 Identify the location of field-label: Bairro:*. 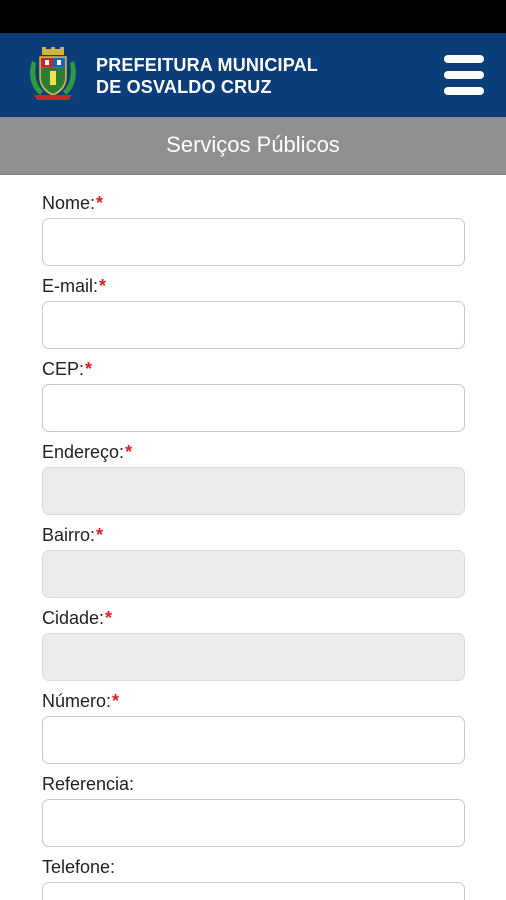
(73, 535).